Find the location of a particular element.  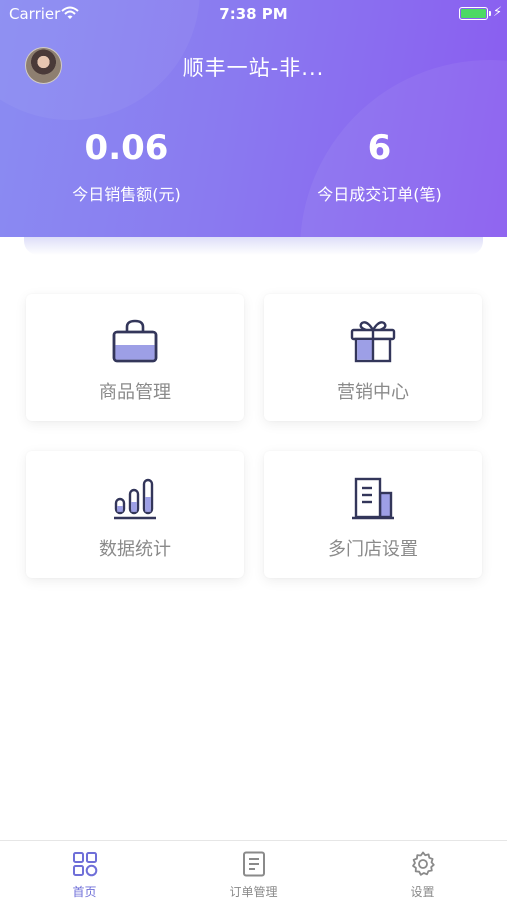

tab-label: 订单管理 is located at coordinates (253, 892).